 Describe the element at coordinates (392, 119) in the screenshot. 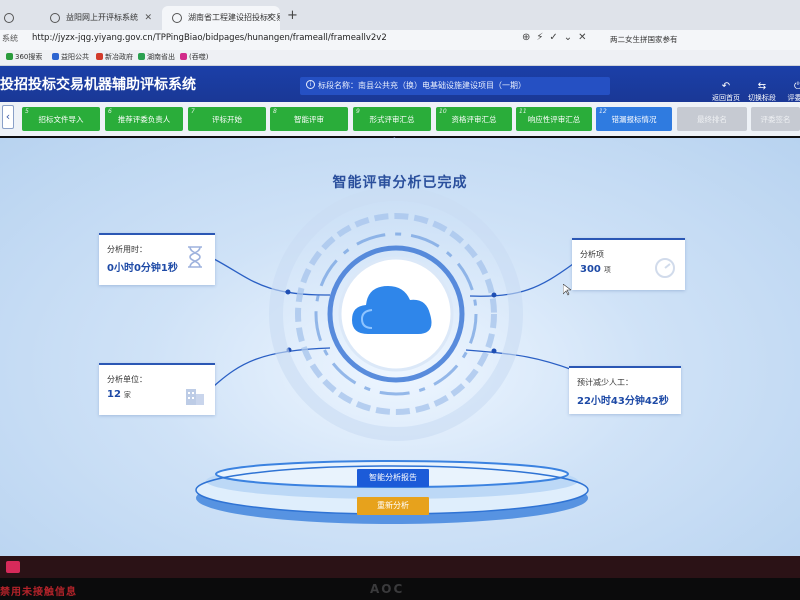

I see `step-9: 9 形式评审汇总` at that location.